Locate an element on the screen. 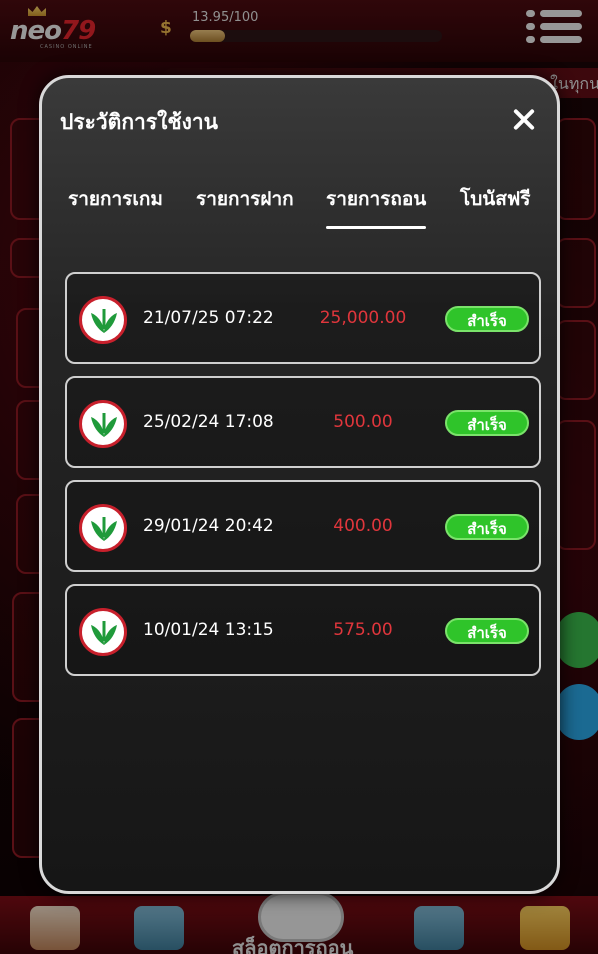  withdraw-row: 21/07/25 07:22 25,000.00 สำเร็จ is located at coordinates (303, 318).